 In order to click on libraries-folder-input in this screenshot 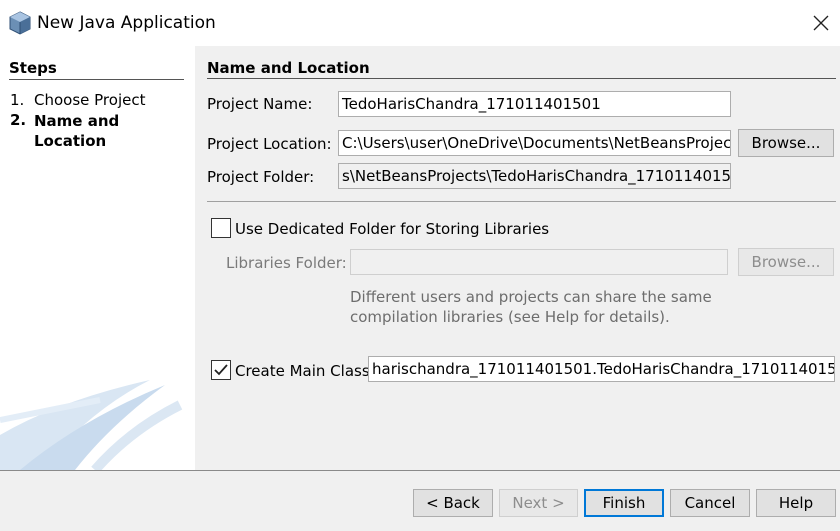, I will do `click(539, 262)`.